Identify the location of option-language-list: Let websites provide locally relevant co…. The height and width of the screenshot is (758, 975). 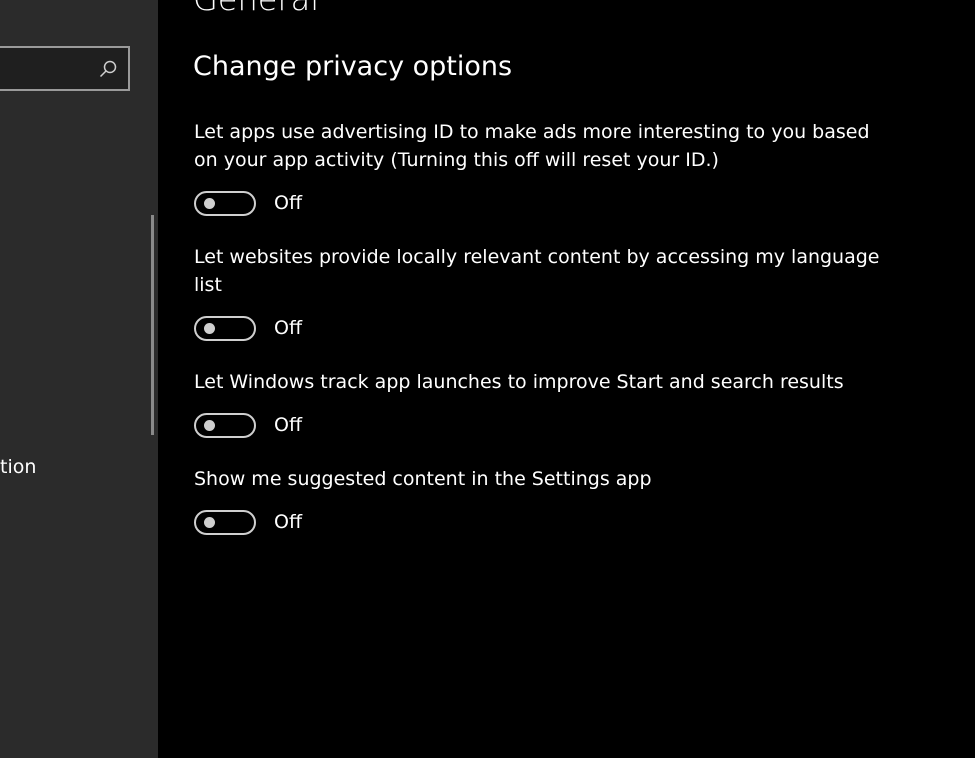
(544, 293).